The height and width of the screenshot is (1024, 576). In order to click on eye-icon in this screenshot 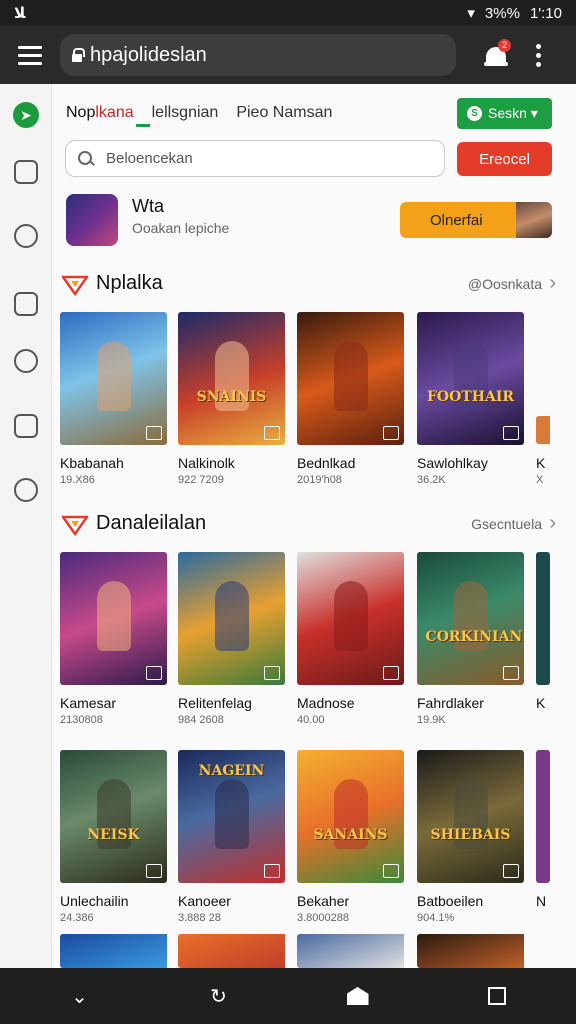, I will do `click(26, 361)`.